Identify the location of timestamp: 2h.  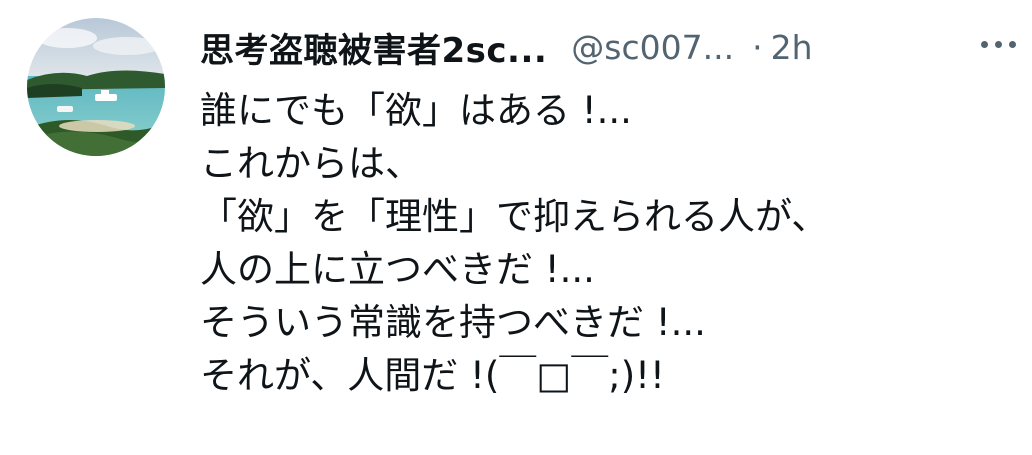
(792, 47).